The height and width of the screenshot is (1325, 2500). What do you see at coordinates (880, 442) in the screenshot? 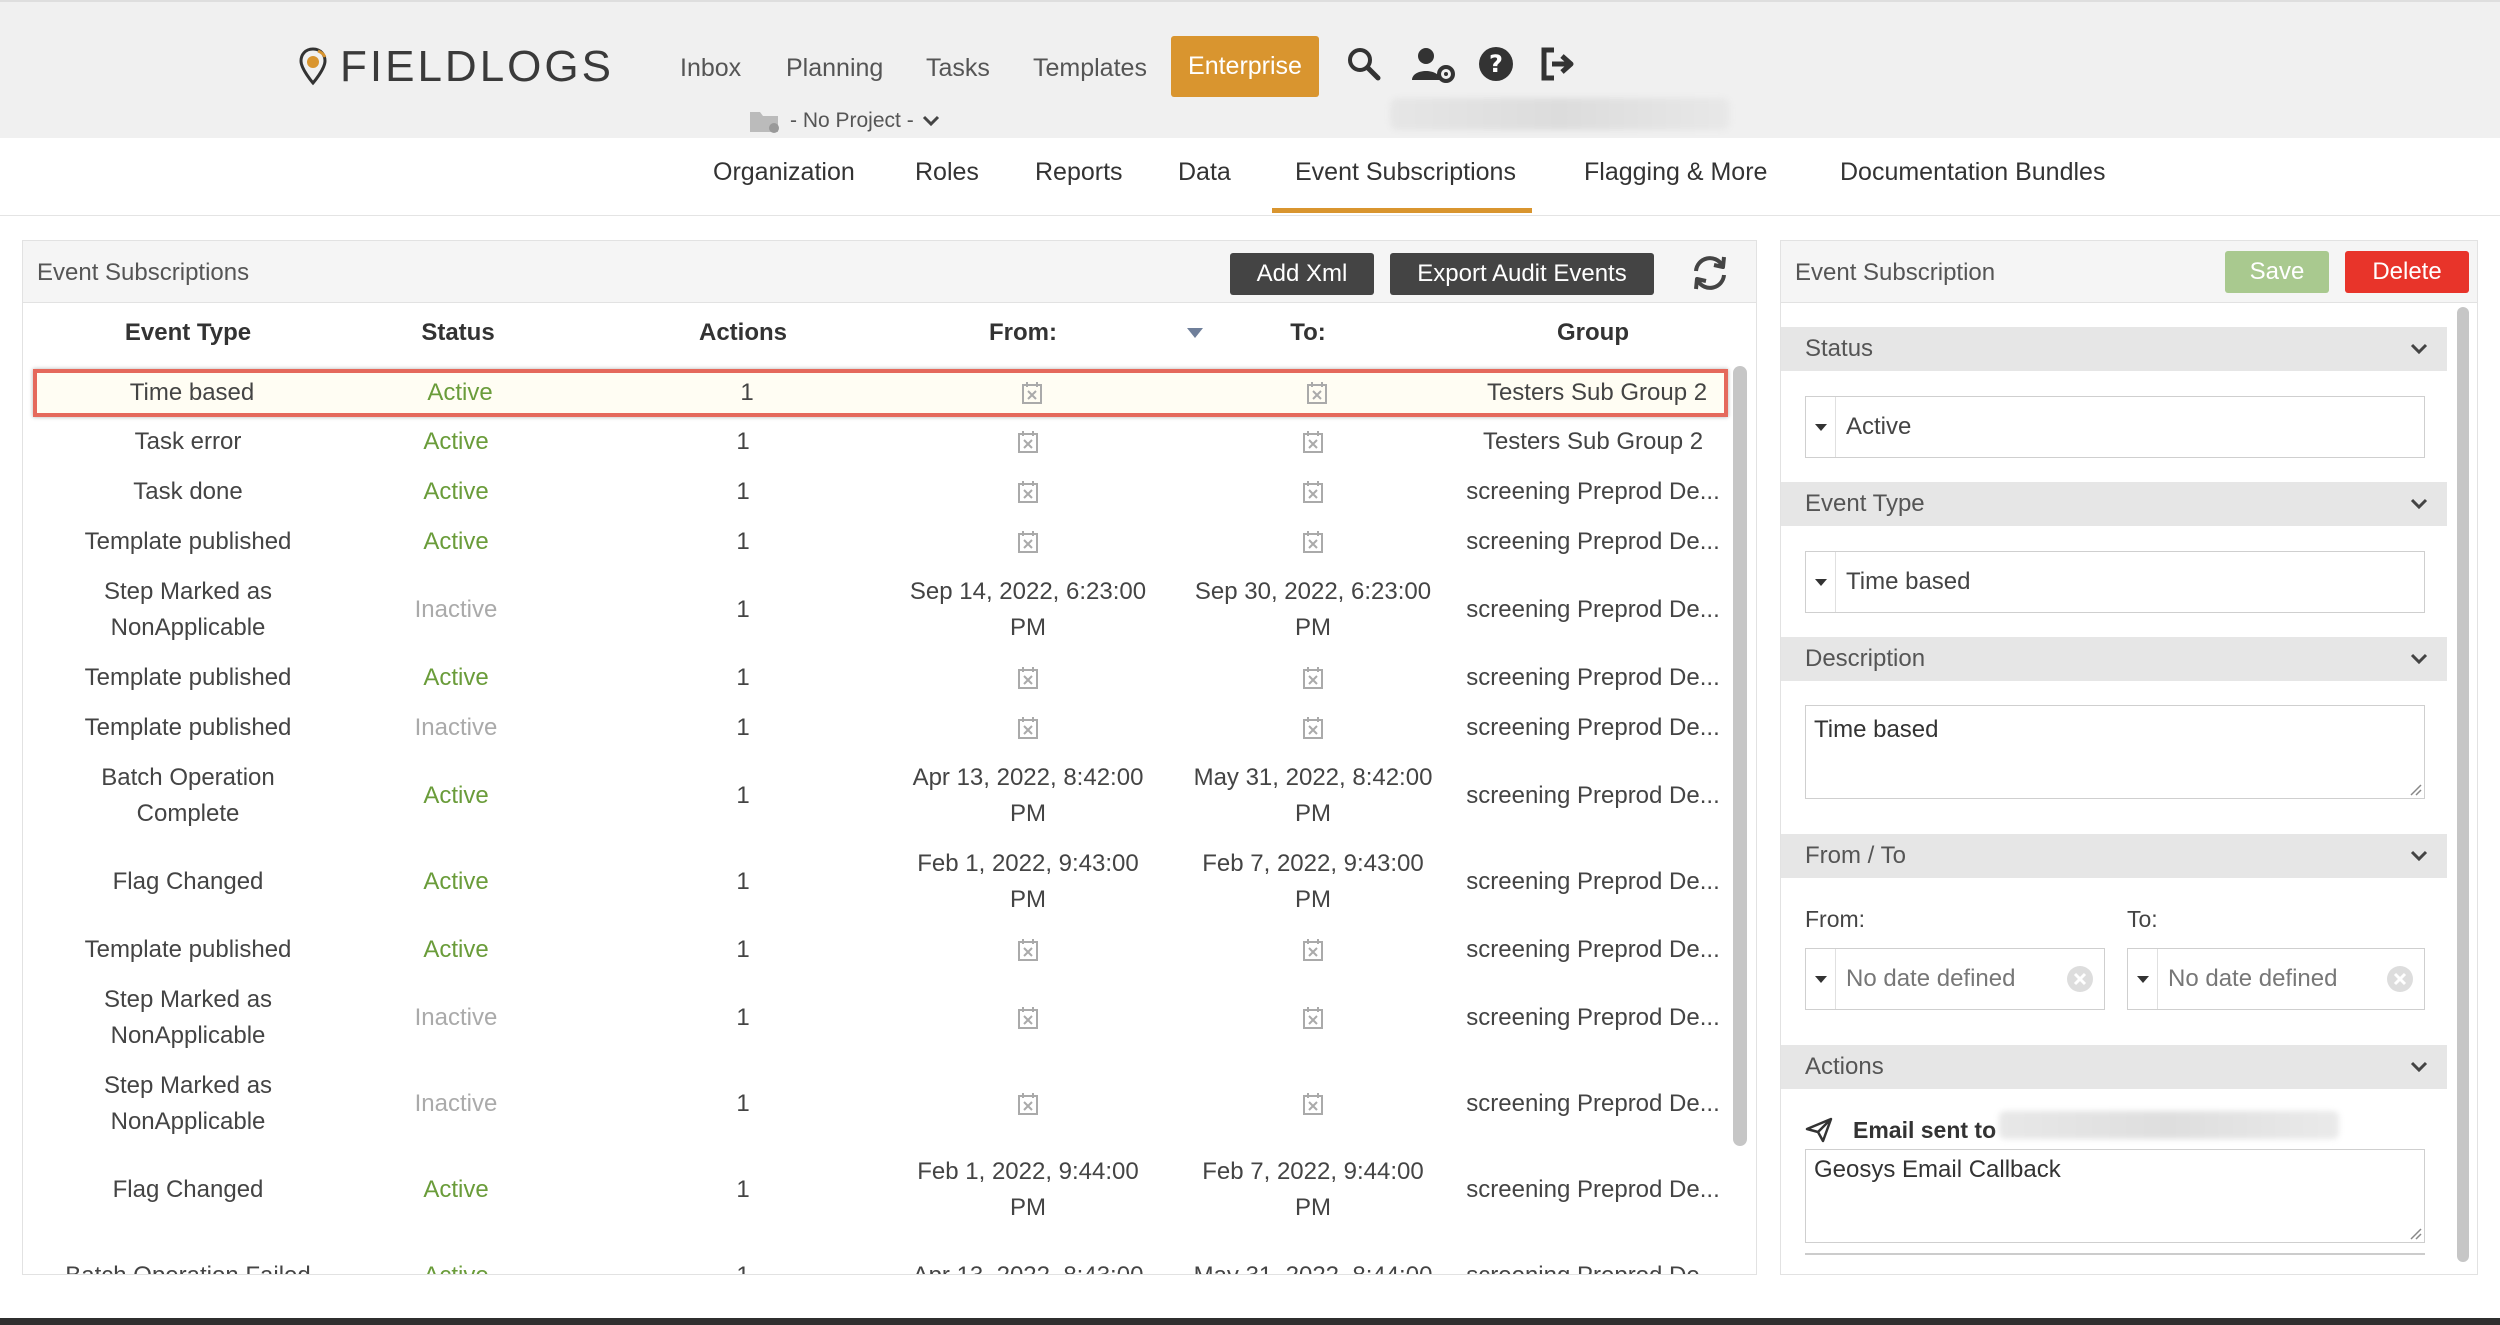
I see `table-row: Task error Active 1 Testers Sub Group 2` at bounding box center [880, 442].